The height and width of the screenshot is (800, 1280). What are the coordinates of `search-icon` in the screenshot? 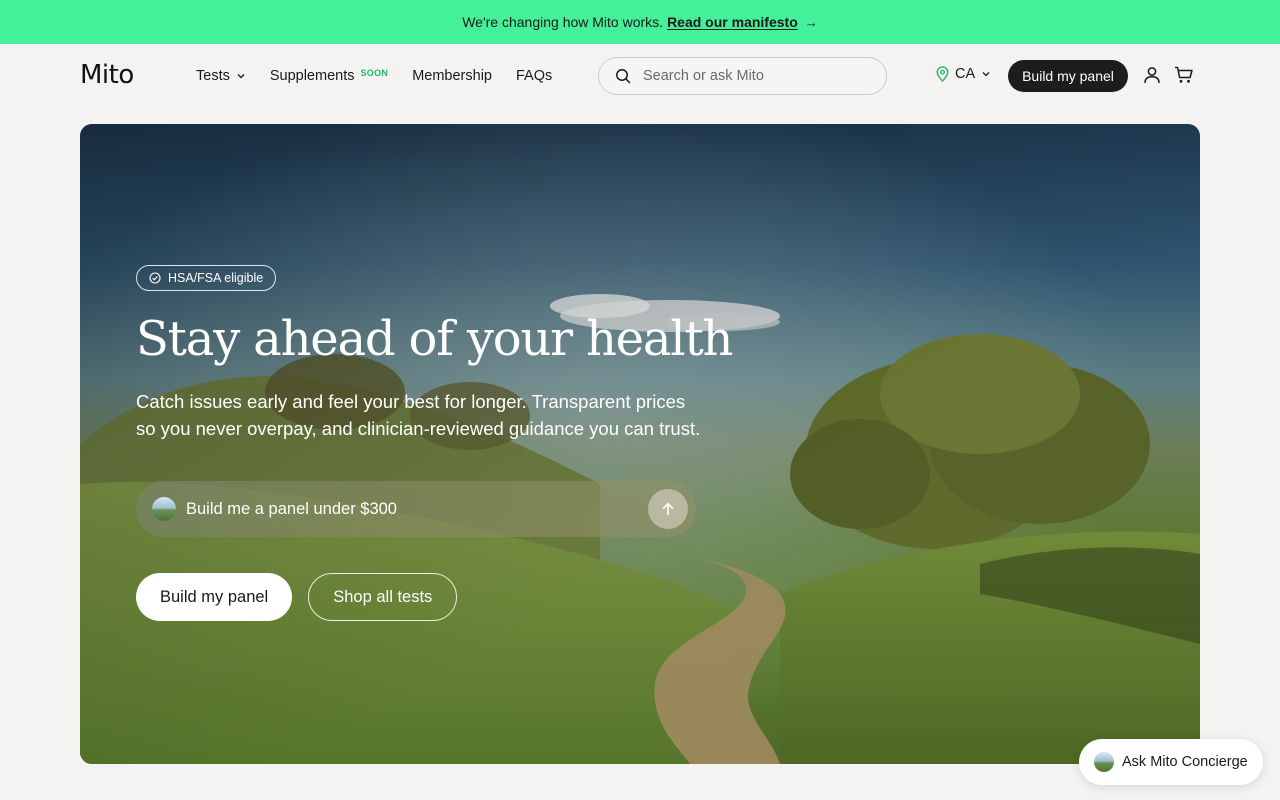 It's located at (623, 76).